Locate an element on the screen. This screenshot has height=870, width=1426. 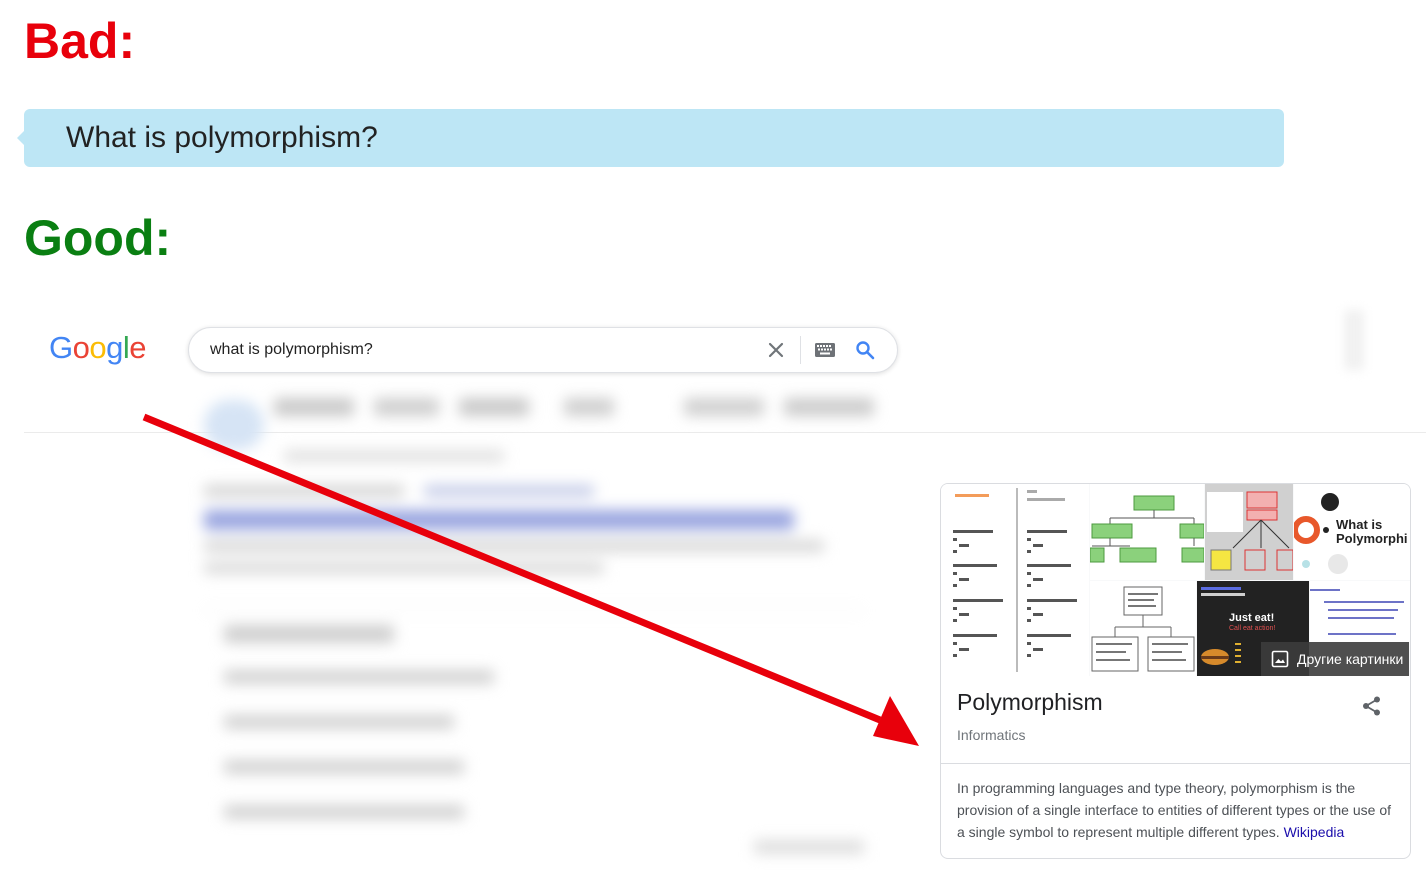
bad-heading: Bad: is located at coordinates (80, 41).